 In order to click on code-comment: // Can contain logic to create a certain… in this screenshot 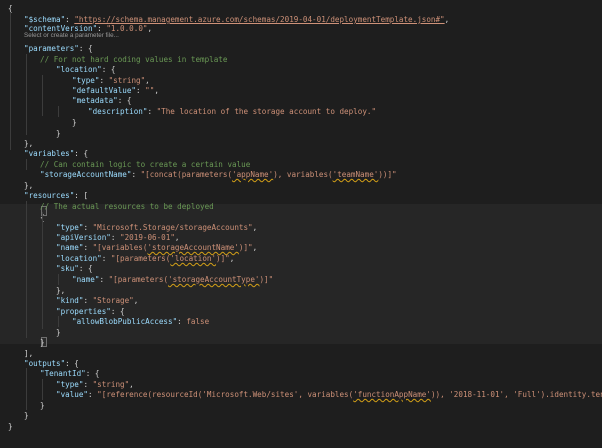, I will do `click(145, 164)`.